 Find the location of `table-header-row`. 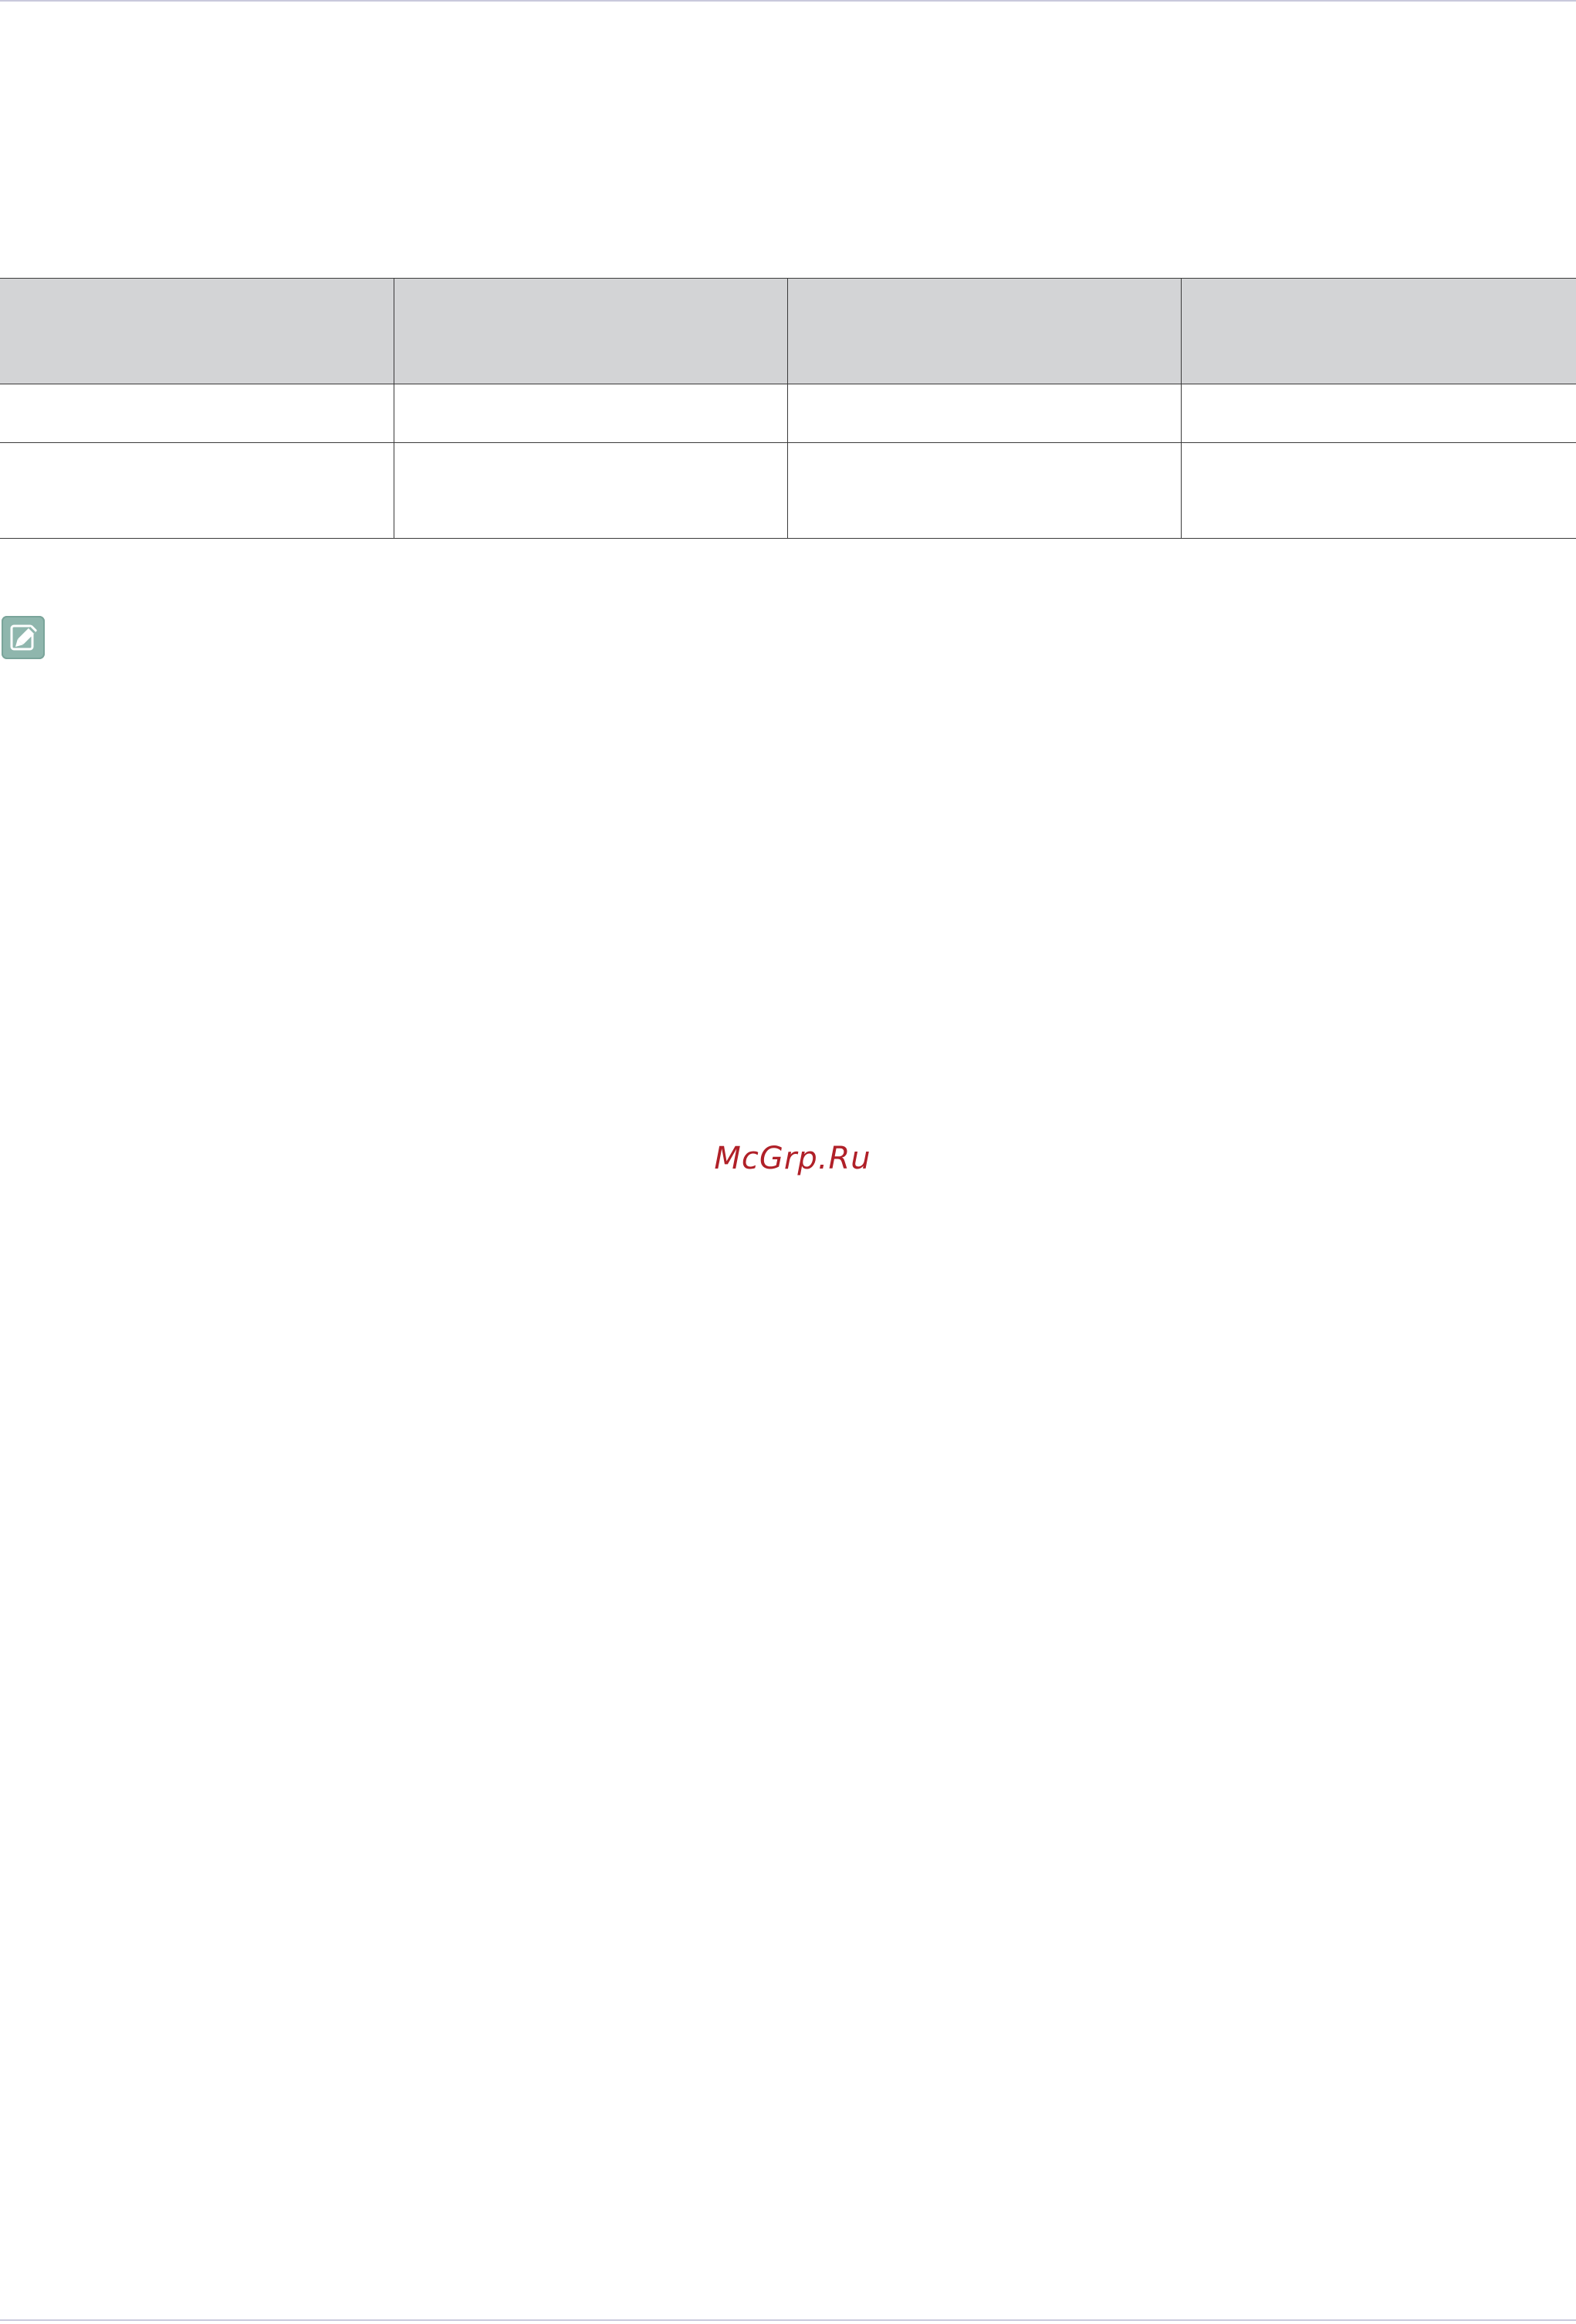

table-header-row is located at coordinates (788, 331).